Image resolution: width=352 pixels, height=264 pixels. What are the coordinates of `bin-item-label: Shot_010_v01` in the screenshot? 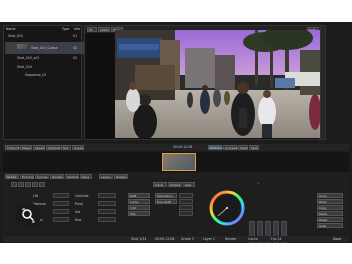 It's located at (28, 58).